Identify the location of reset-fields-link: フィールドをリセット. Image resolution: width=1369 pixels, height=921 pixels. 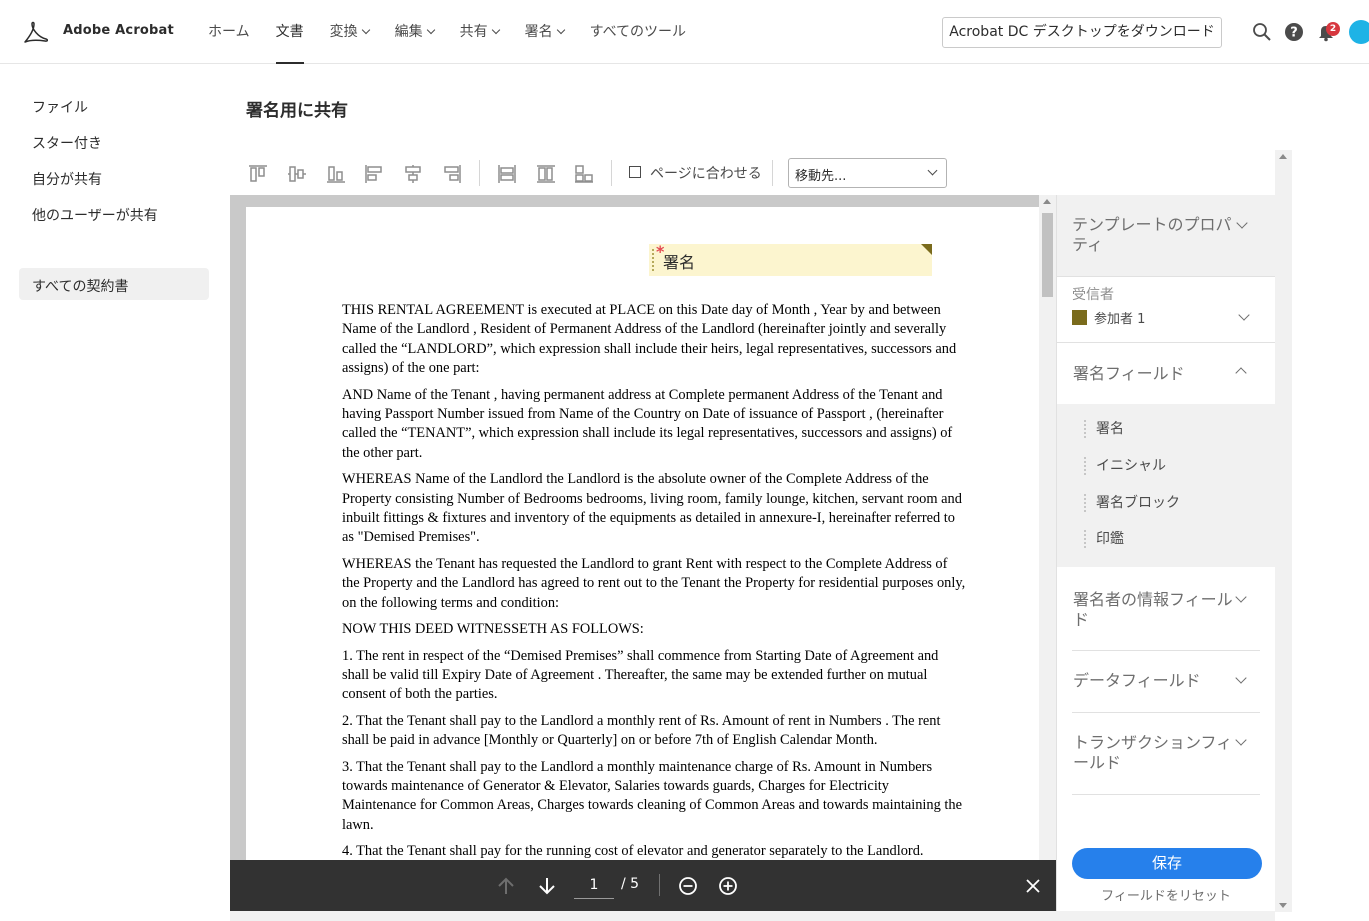
(1166, 894).